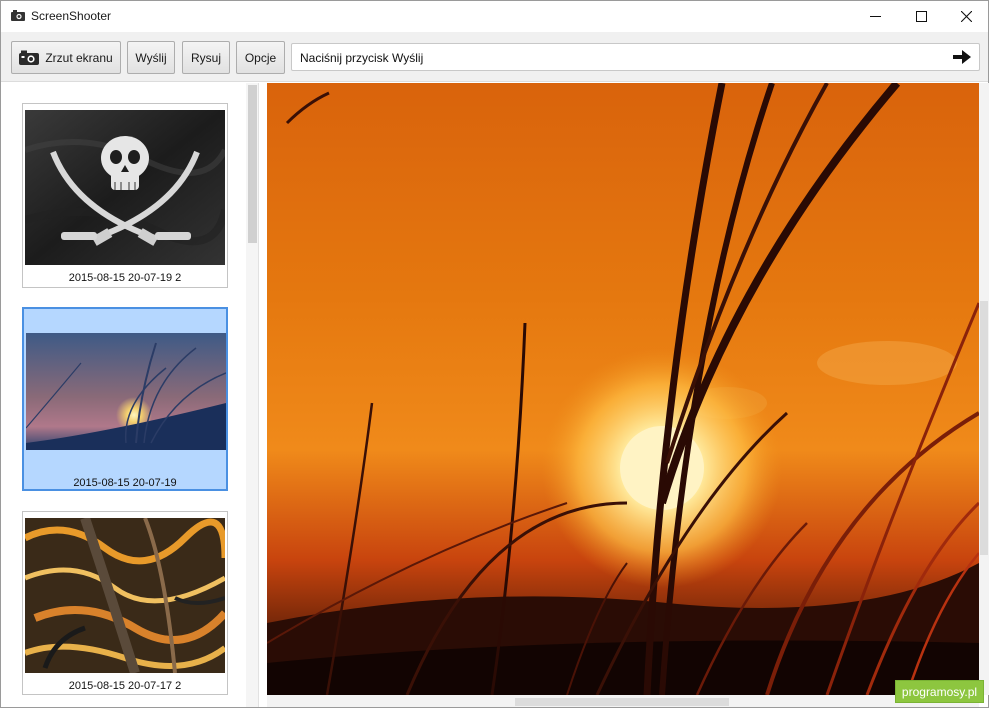 Image resolution: width=989 pixels, height=708 pixels. What do you see at coordinates (79, 57) in the screenshot?
I see `screenshot-button-label: Zrzut ekranu` at bounding box center [79, 57].